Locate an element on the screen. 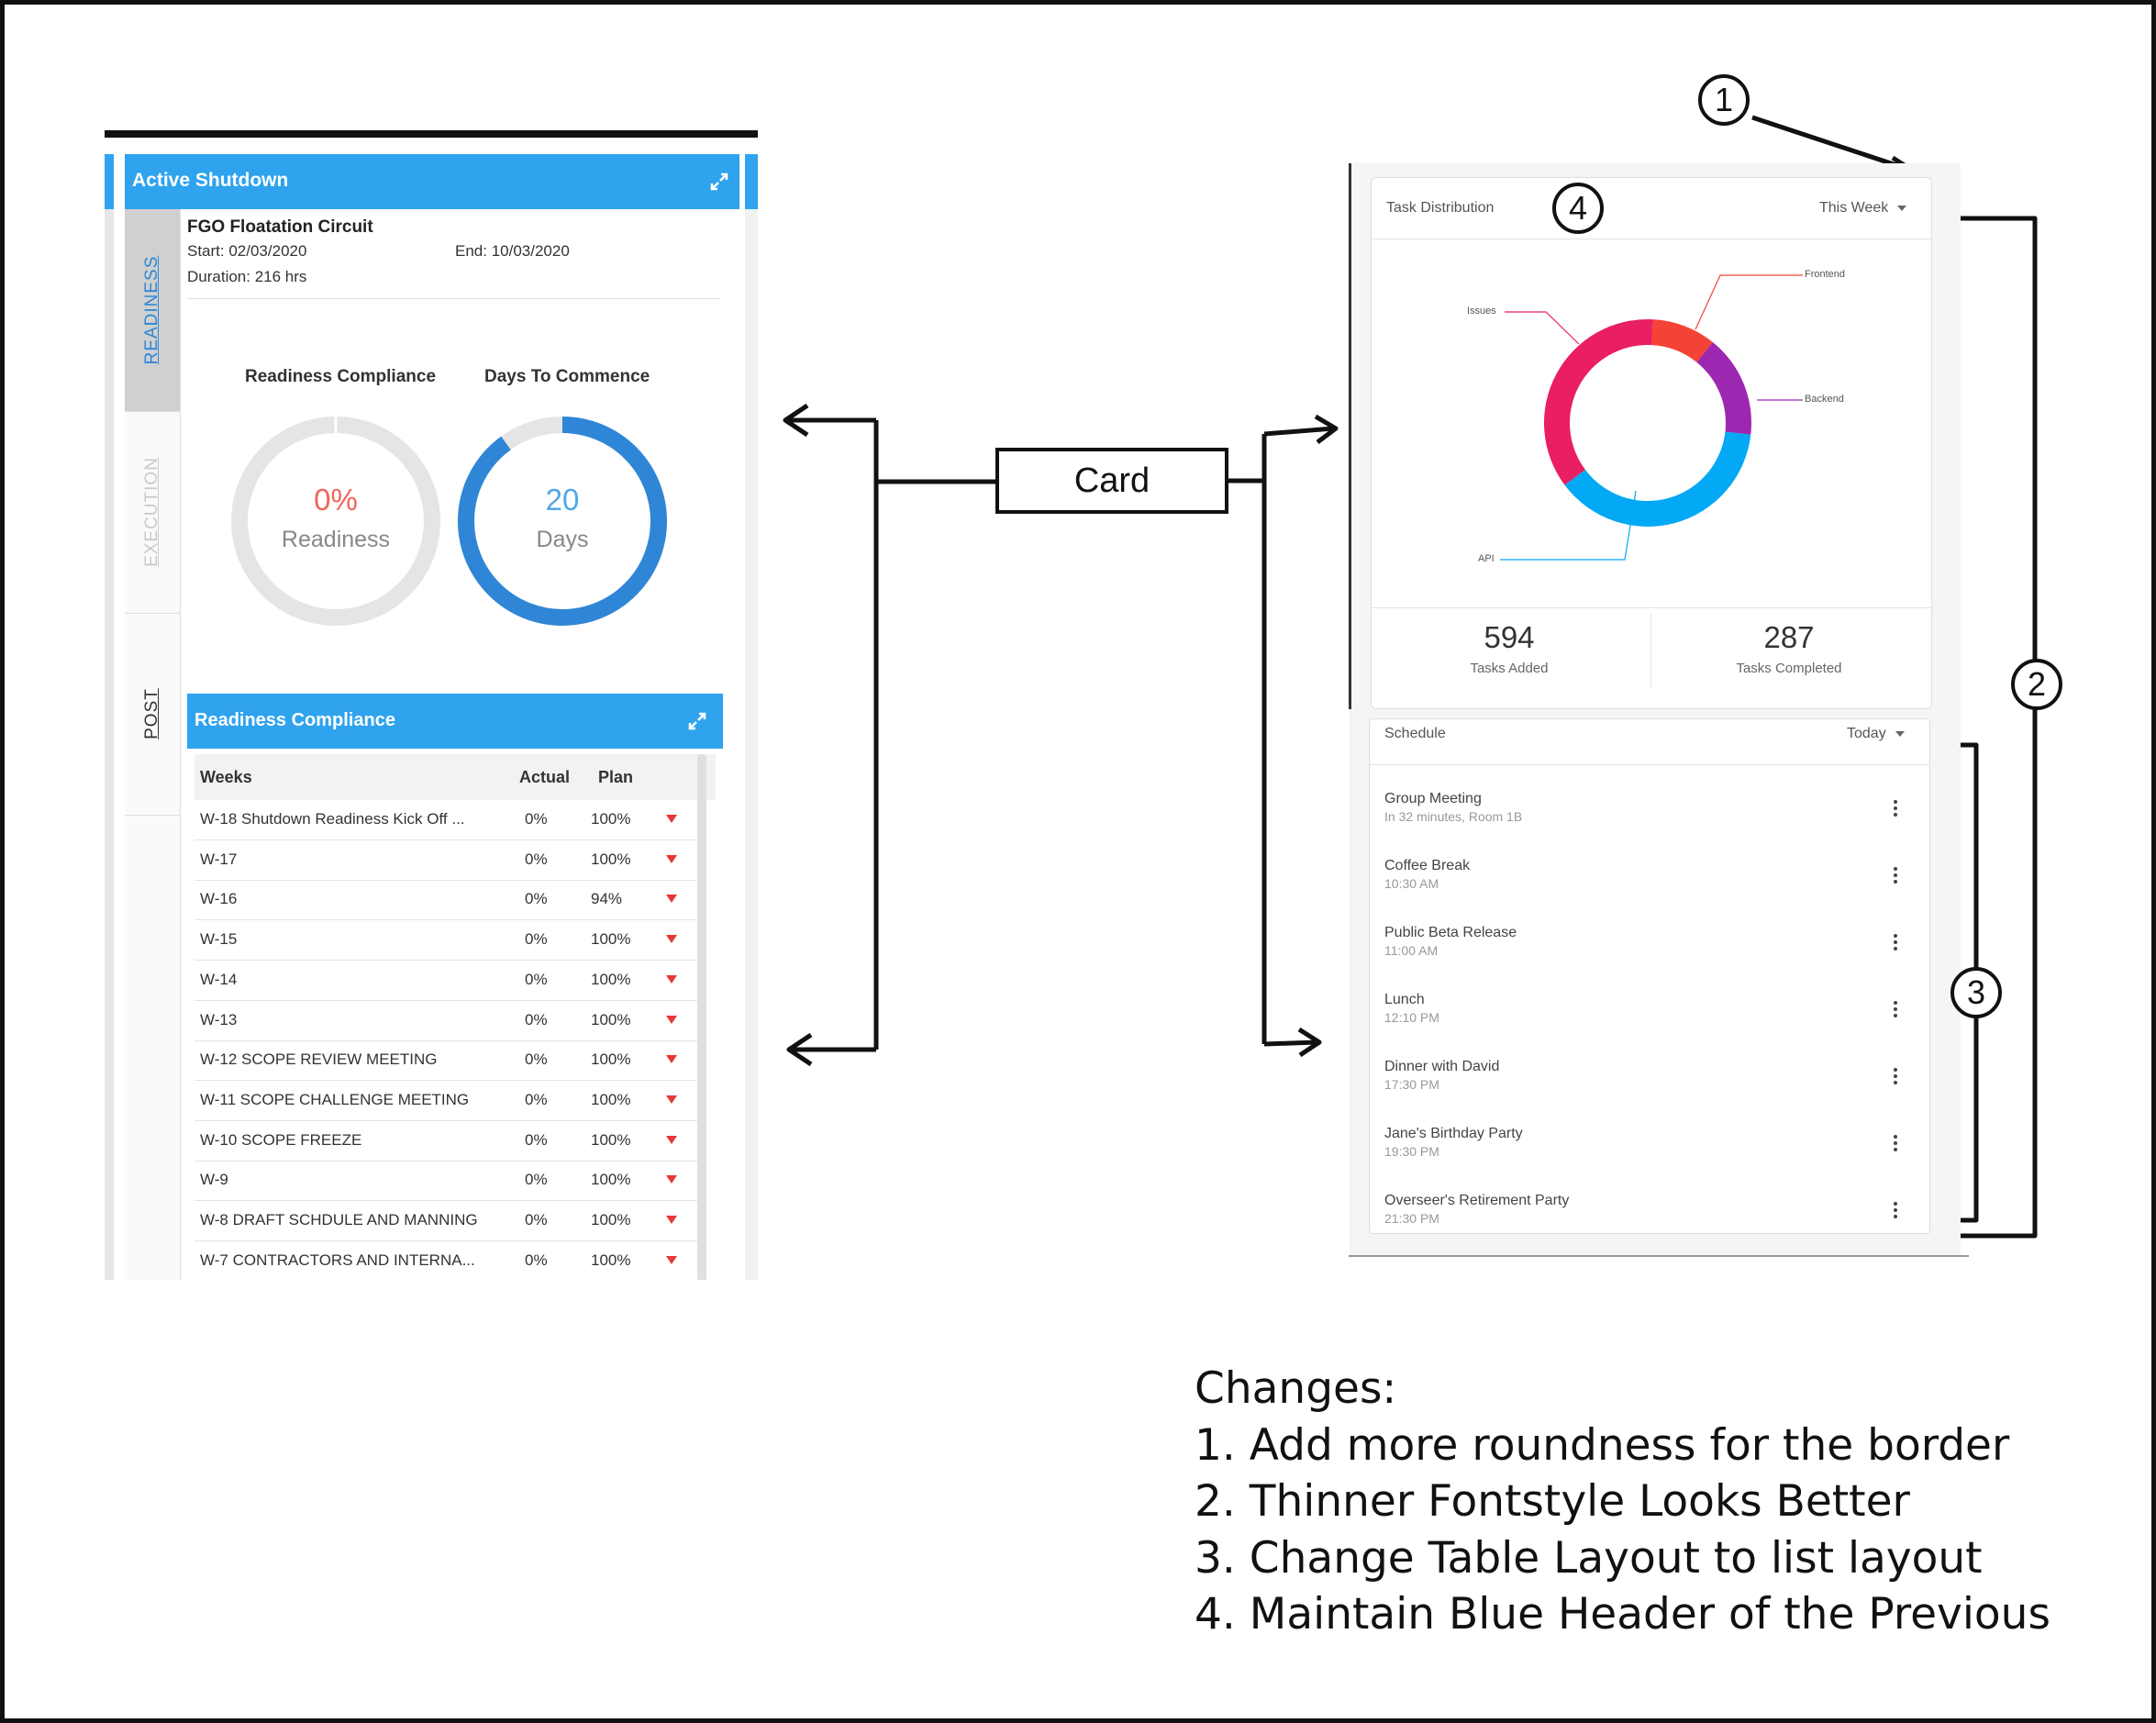 The image size is (2156, 1723). change-item: 3. Change Table Layout to list layout is located at coordinates (1589, 1558).